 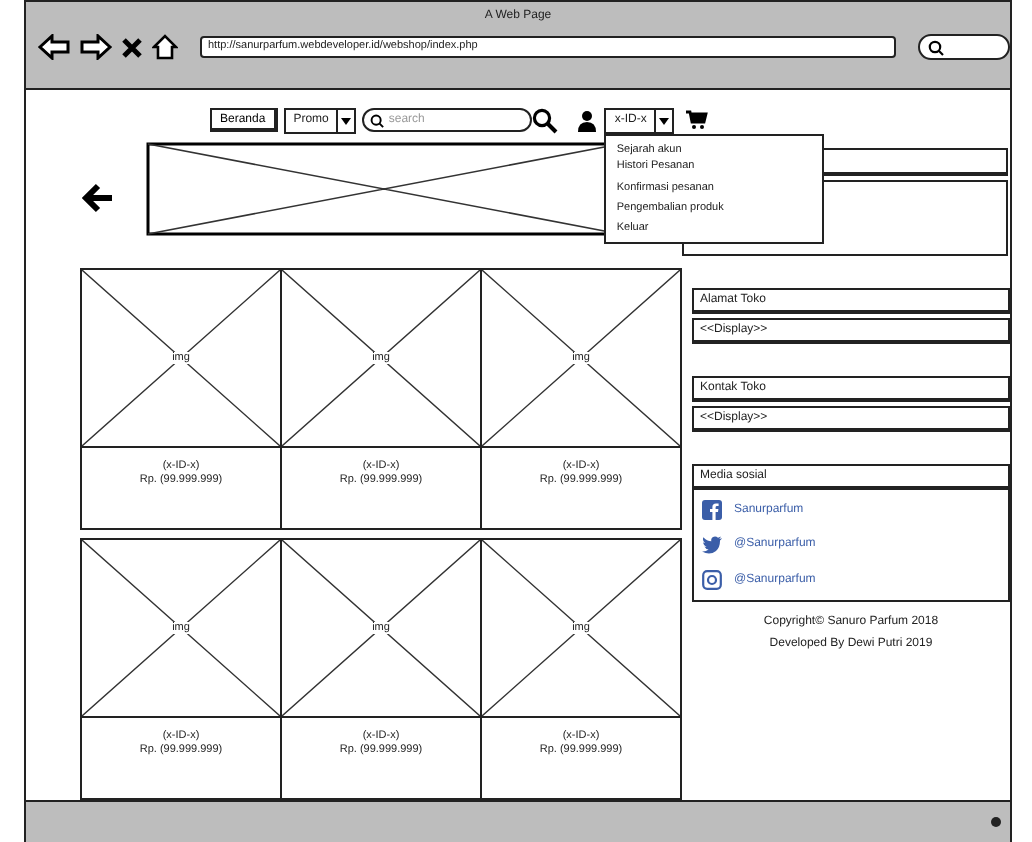 I want to click on user-icon, so click(x=587, y=120).